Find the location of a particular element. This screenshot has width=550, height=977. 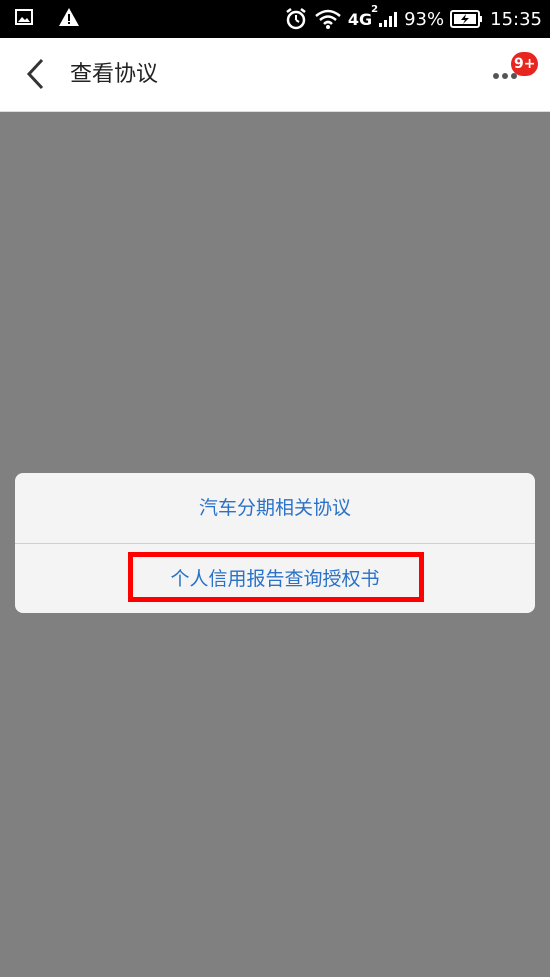

warning-icon is located at coordinates (69, 17).